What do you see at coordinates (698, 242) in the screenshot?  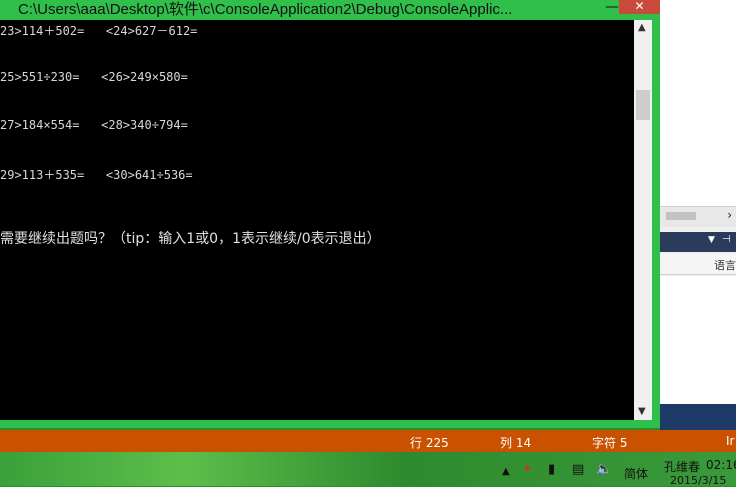 I see `panel-header: ▼ ⊣` at bounding box center [698, 242].